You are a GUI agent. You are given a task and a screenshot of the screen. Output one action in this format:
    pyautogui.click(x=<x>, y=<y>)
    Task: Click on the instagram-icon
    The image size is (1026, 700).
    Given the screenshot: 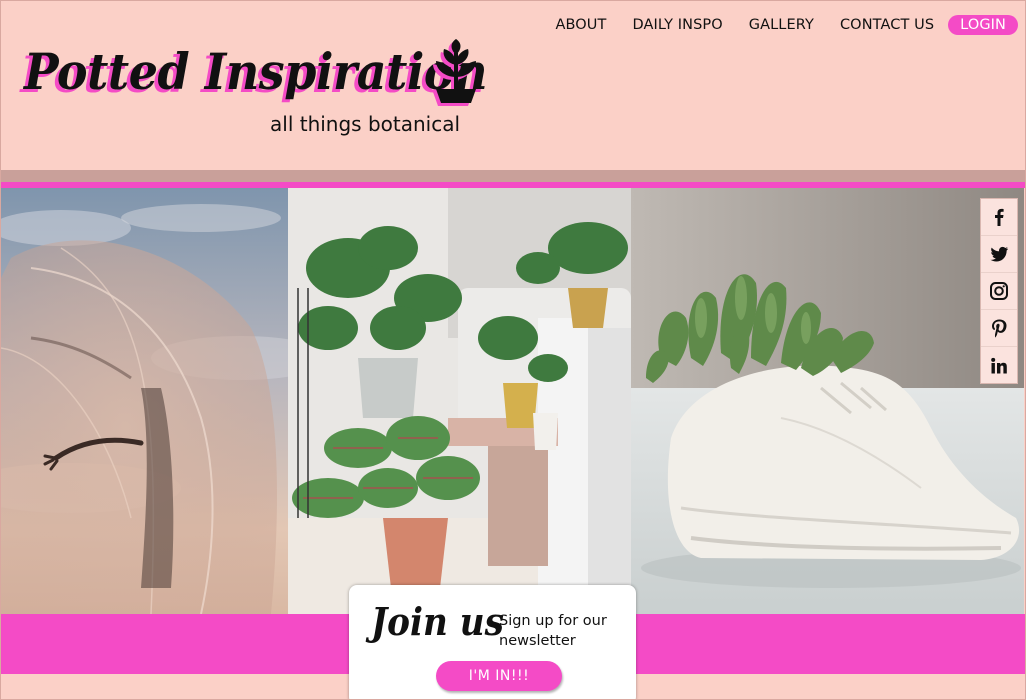 What is the action you would take?
    pyautogui.click(x=999, y=291)
    